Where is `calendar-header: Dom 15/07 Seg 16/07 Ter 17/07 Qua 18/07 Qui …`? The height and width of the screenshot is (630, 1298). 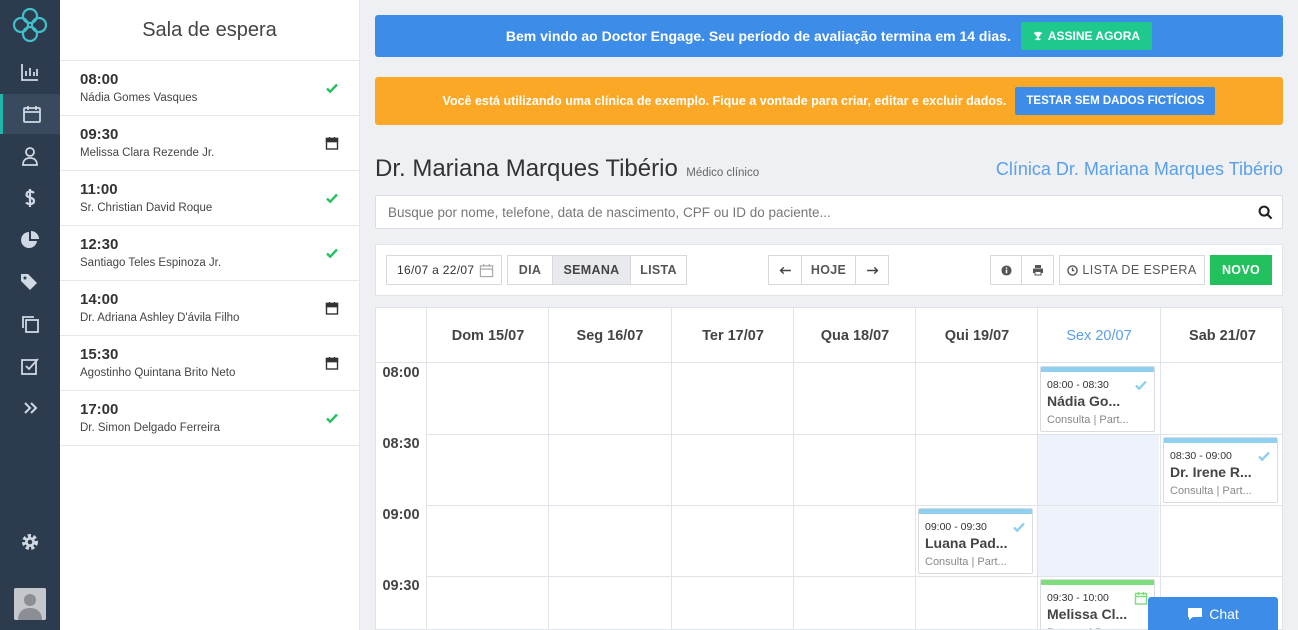
calendar-header: Dom 15/07 Seg 16/07 Ter 17/07 Qua 18/07 Qui … is located at coordinates (829, 335).